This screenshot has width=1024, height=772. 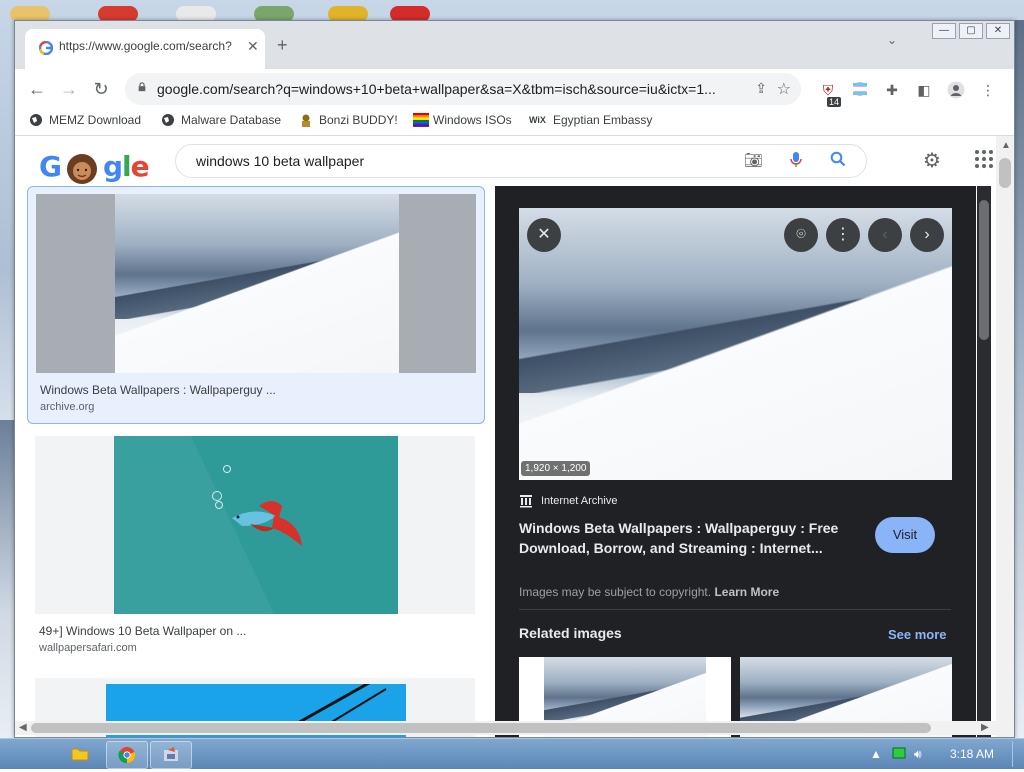 What do you see at coordinates (1017, 754) in the screenshot?
I see `show-desktop-button` at bounding box center [1017, 754].